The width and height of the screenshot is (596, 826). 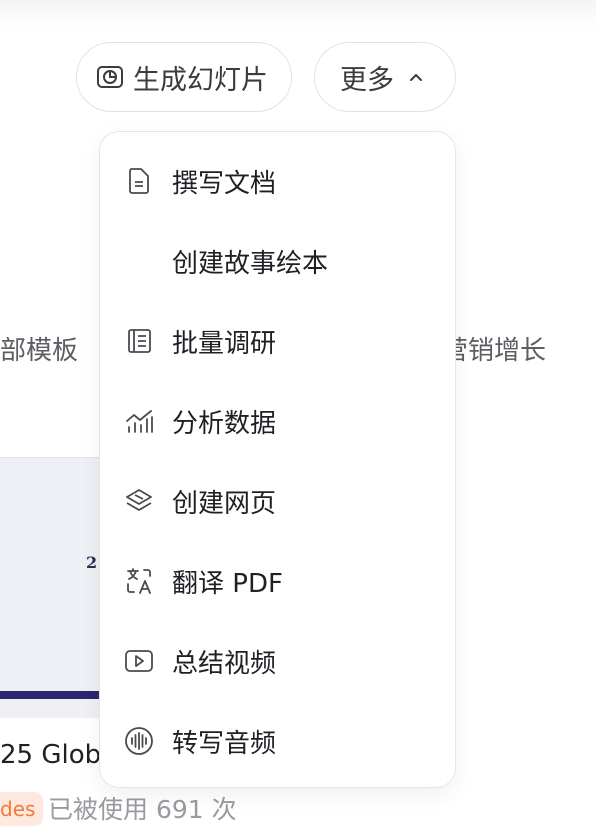 I want to click on menu-item-write-document: 撰写文档, so click(x=277, y=181).